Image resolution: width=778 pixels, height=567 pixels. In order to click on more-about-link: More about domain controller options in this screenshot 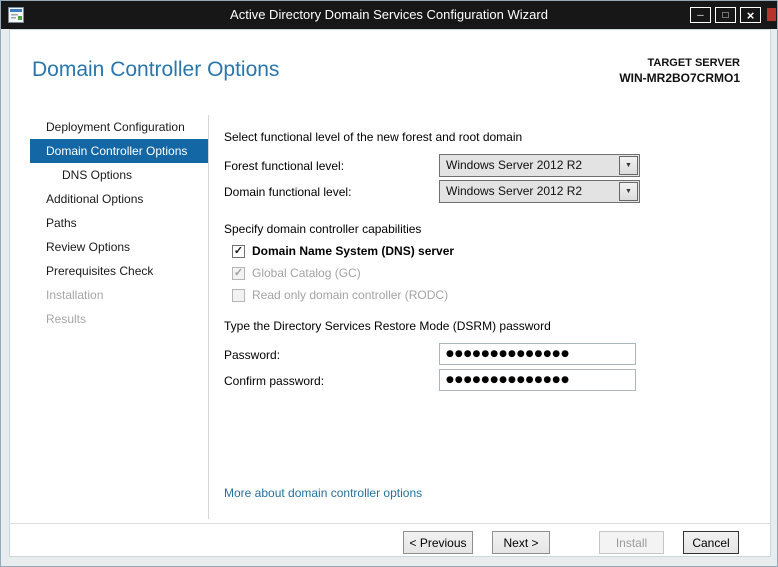, I will do `click(323, 493)`.